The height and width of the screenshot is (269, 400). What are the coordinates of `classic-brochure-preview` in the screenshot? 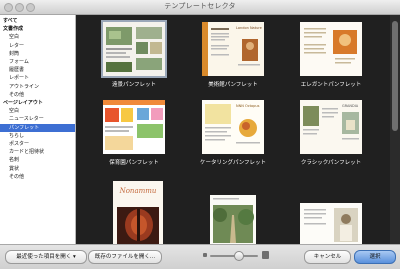 It's located at (331, 127).